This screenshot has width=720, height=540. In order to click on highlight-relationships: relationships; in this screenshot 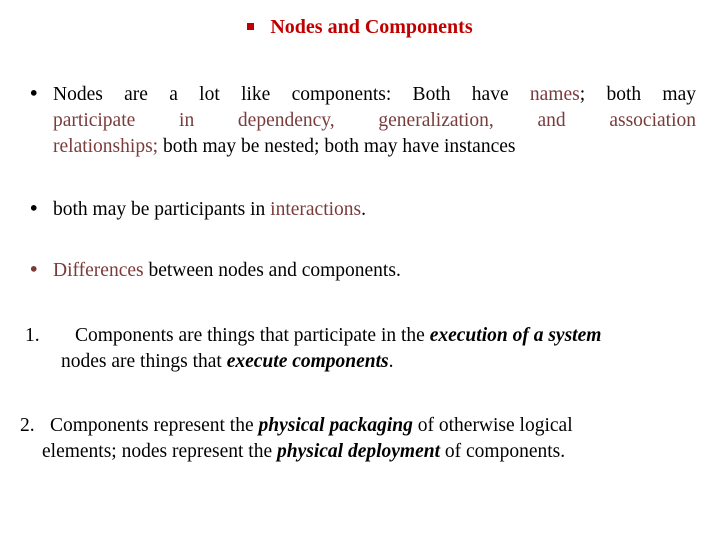, I will do `click(106, 146)`.